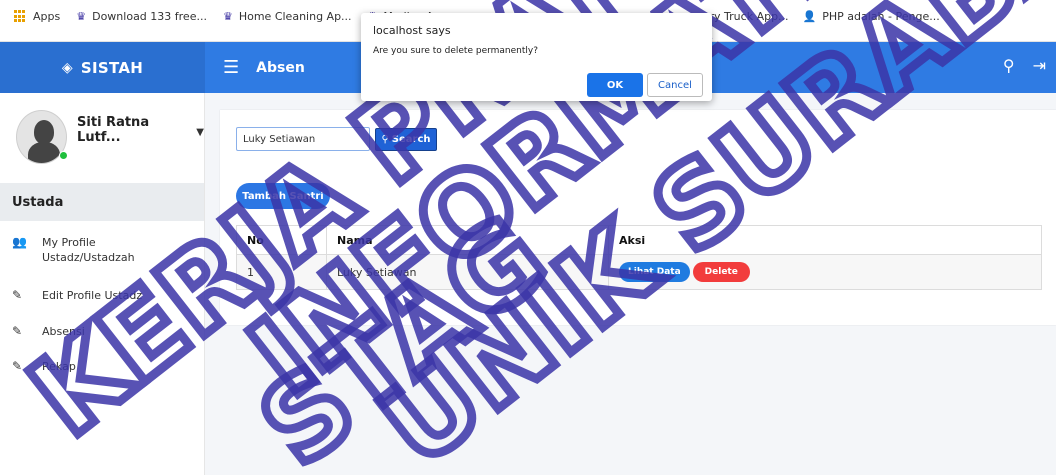  Describe the element at coordinates (63, 331) in the screenshot. I see `sidebar-item-label: Absensi` at that location.